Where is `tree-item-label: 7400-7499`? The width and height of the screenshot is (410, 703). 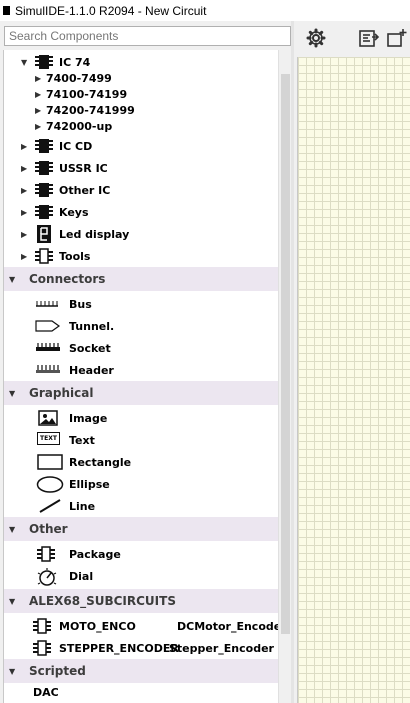
tree-item-label: 7400-7499 is located at coordinates (79, 78).